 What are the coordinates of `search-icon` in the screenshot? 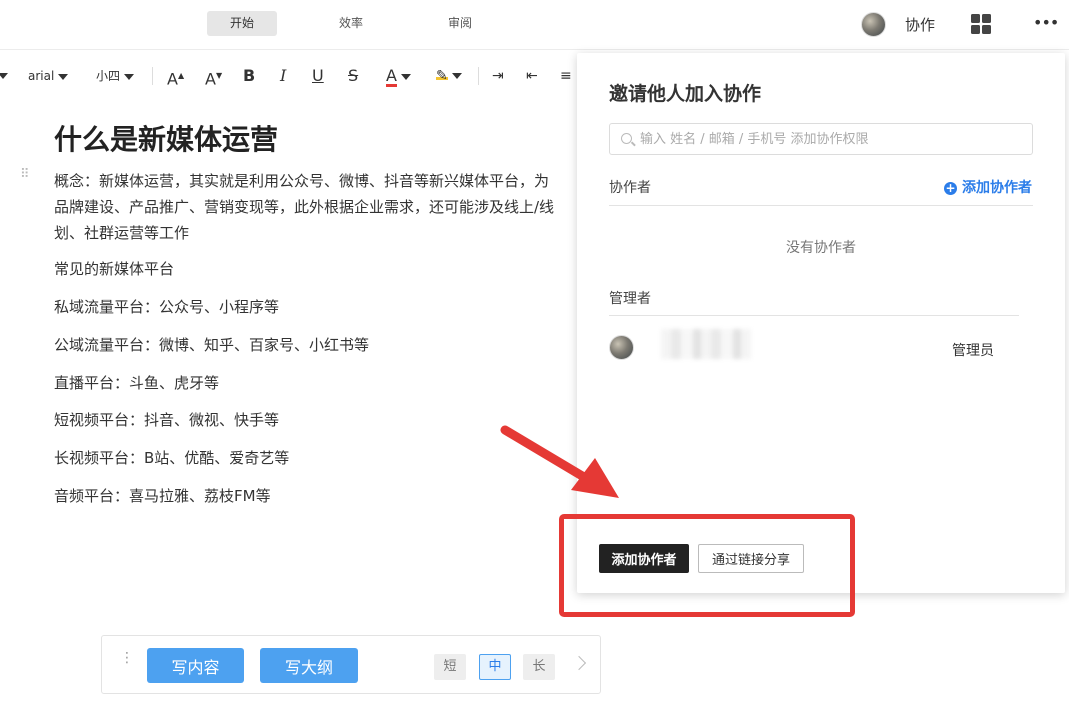 It's located at (626, 138).